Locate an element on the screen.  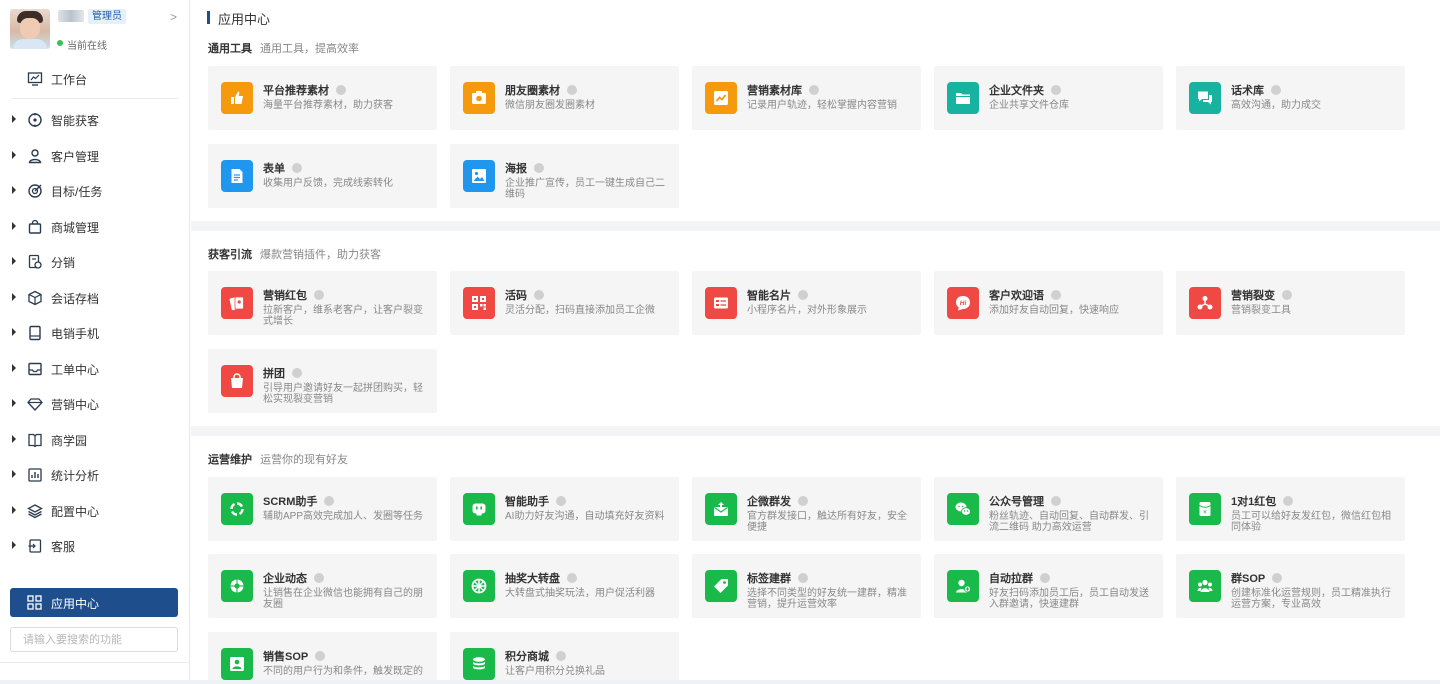
section-divider is located at coordinates (815, 431).